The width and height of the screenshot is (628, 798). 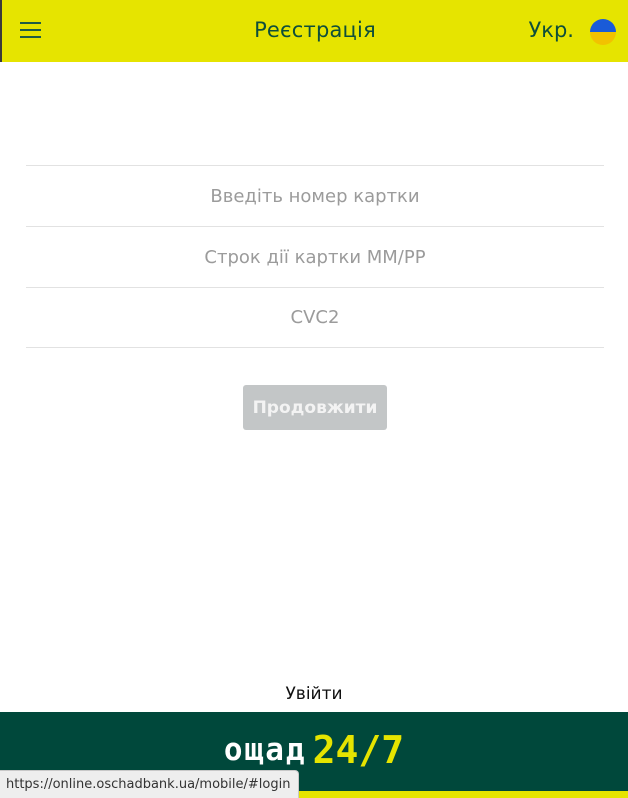 I want to click on card-expiry-input, so click(x=315, y=257).